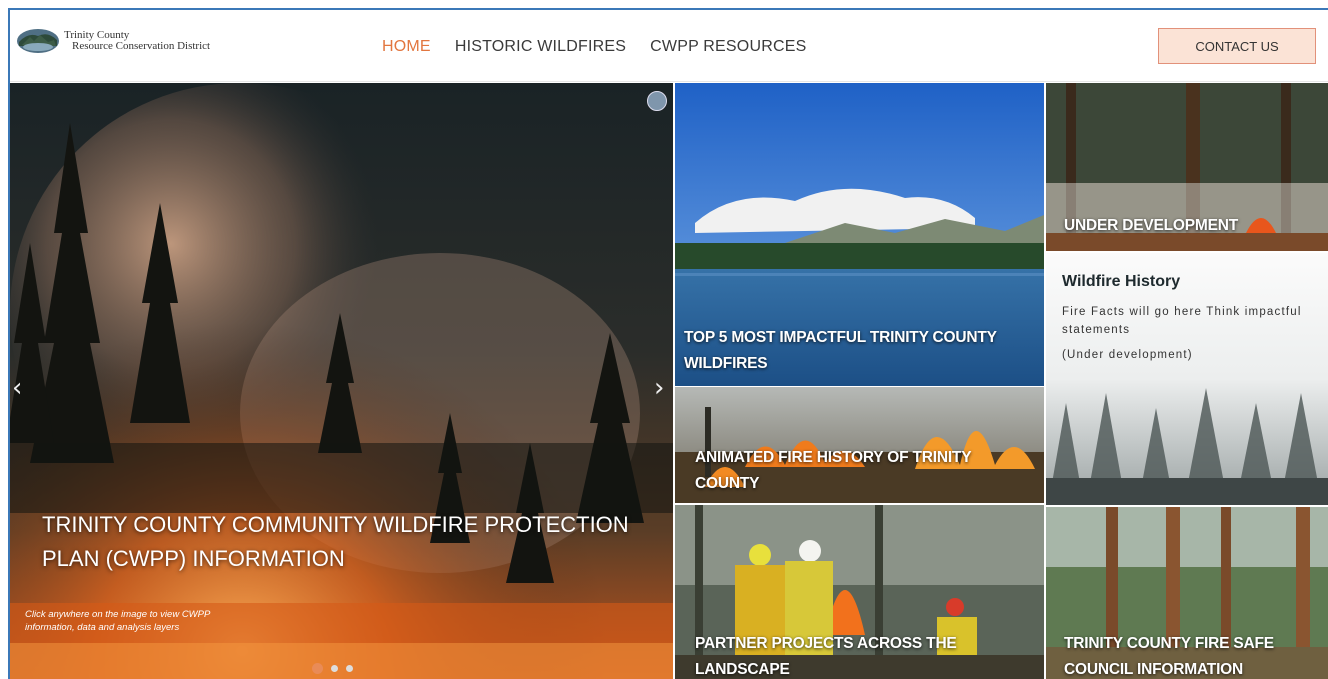  I want to click on hero-slide-indicators, so click(332, 668).